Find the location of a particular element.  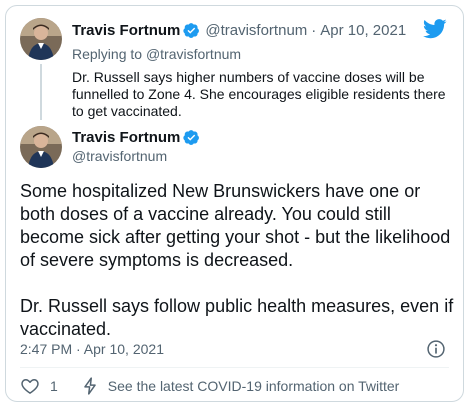

replying-to-line: Replying to @travisfortnum is located at coordinates (156, 54).